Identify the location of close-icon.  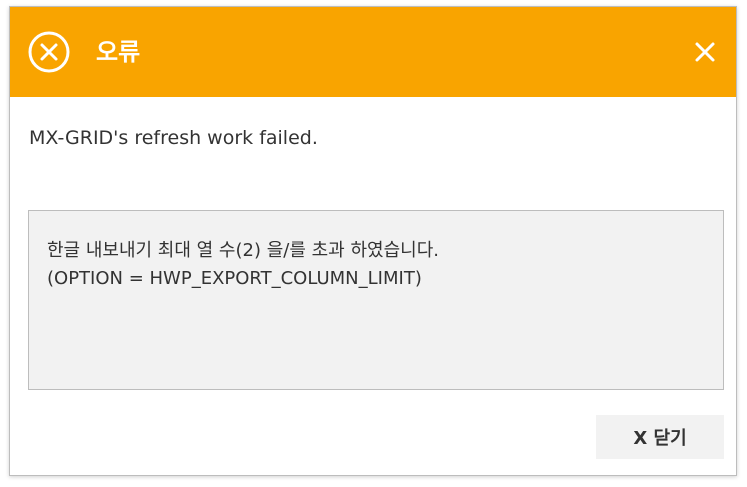
(705, 52).